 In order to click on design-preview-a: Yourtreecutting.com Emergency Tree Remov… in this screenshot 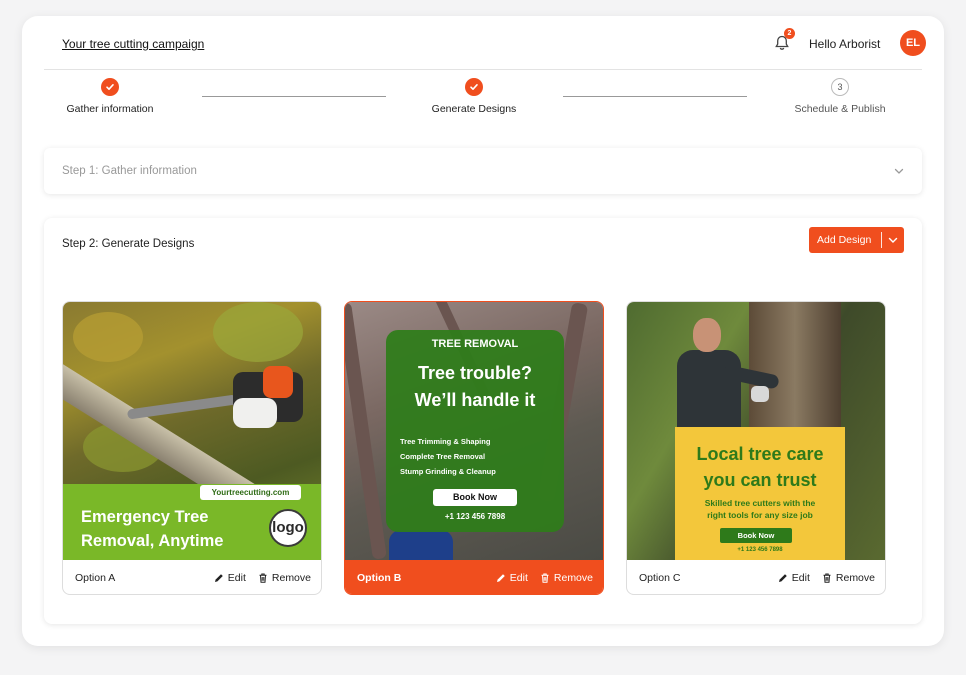, I will do `click(192, 431)`.